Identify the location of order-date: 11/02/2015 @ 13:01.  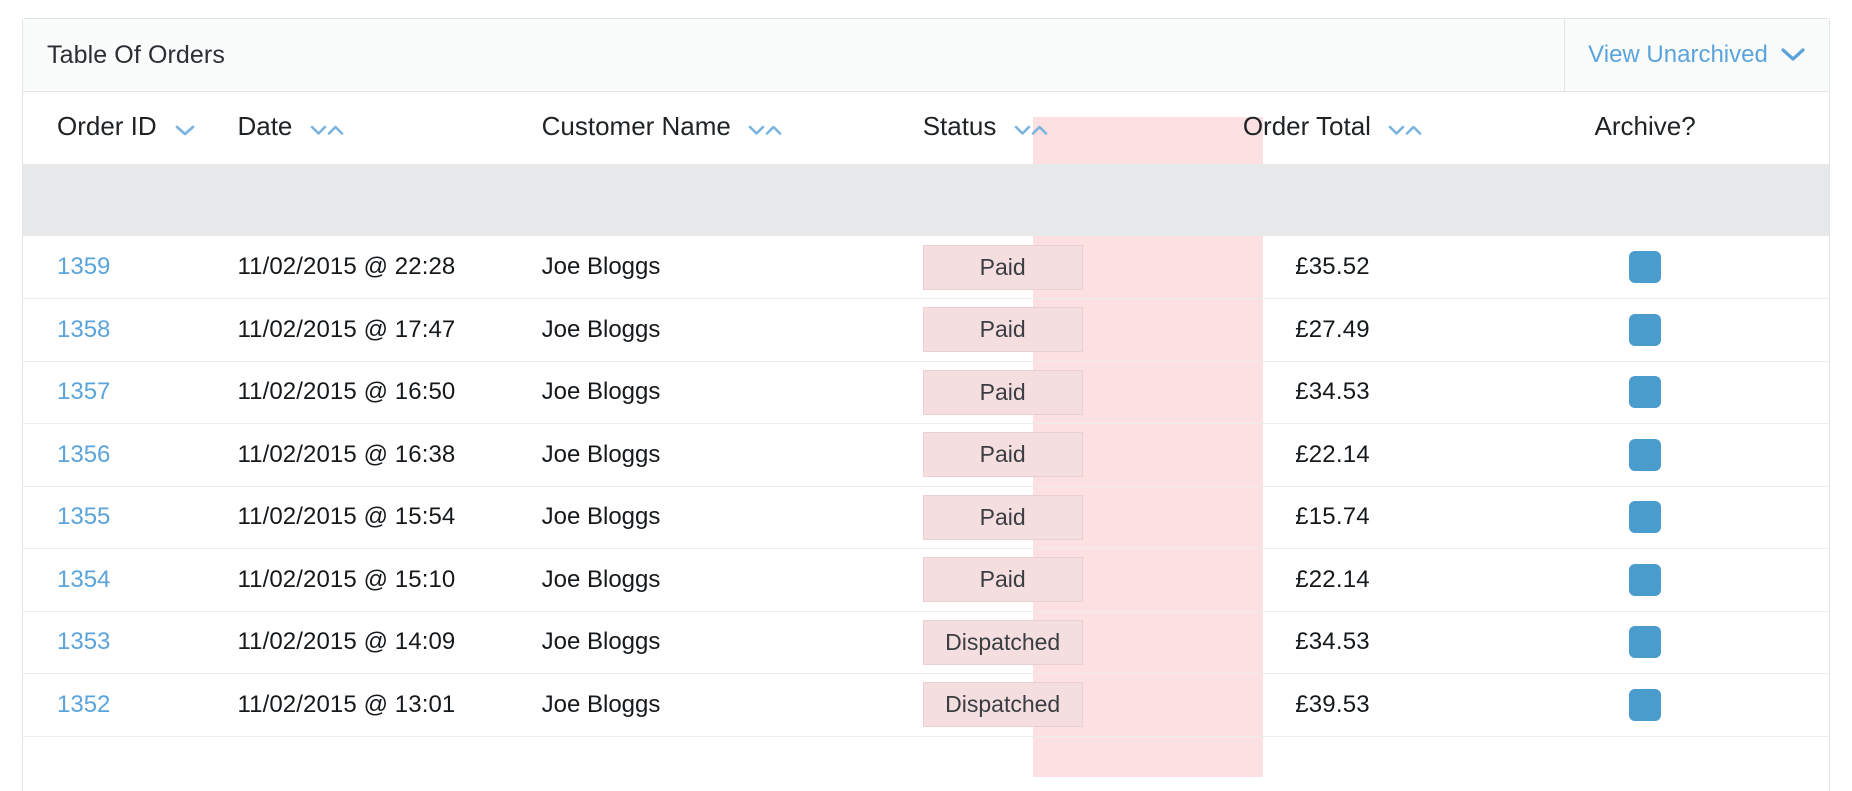
(346, 704).